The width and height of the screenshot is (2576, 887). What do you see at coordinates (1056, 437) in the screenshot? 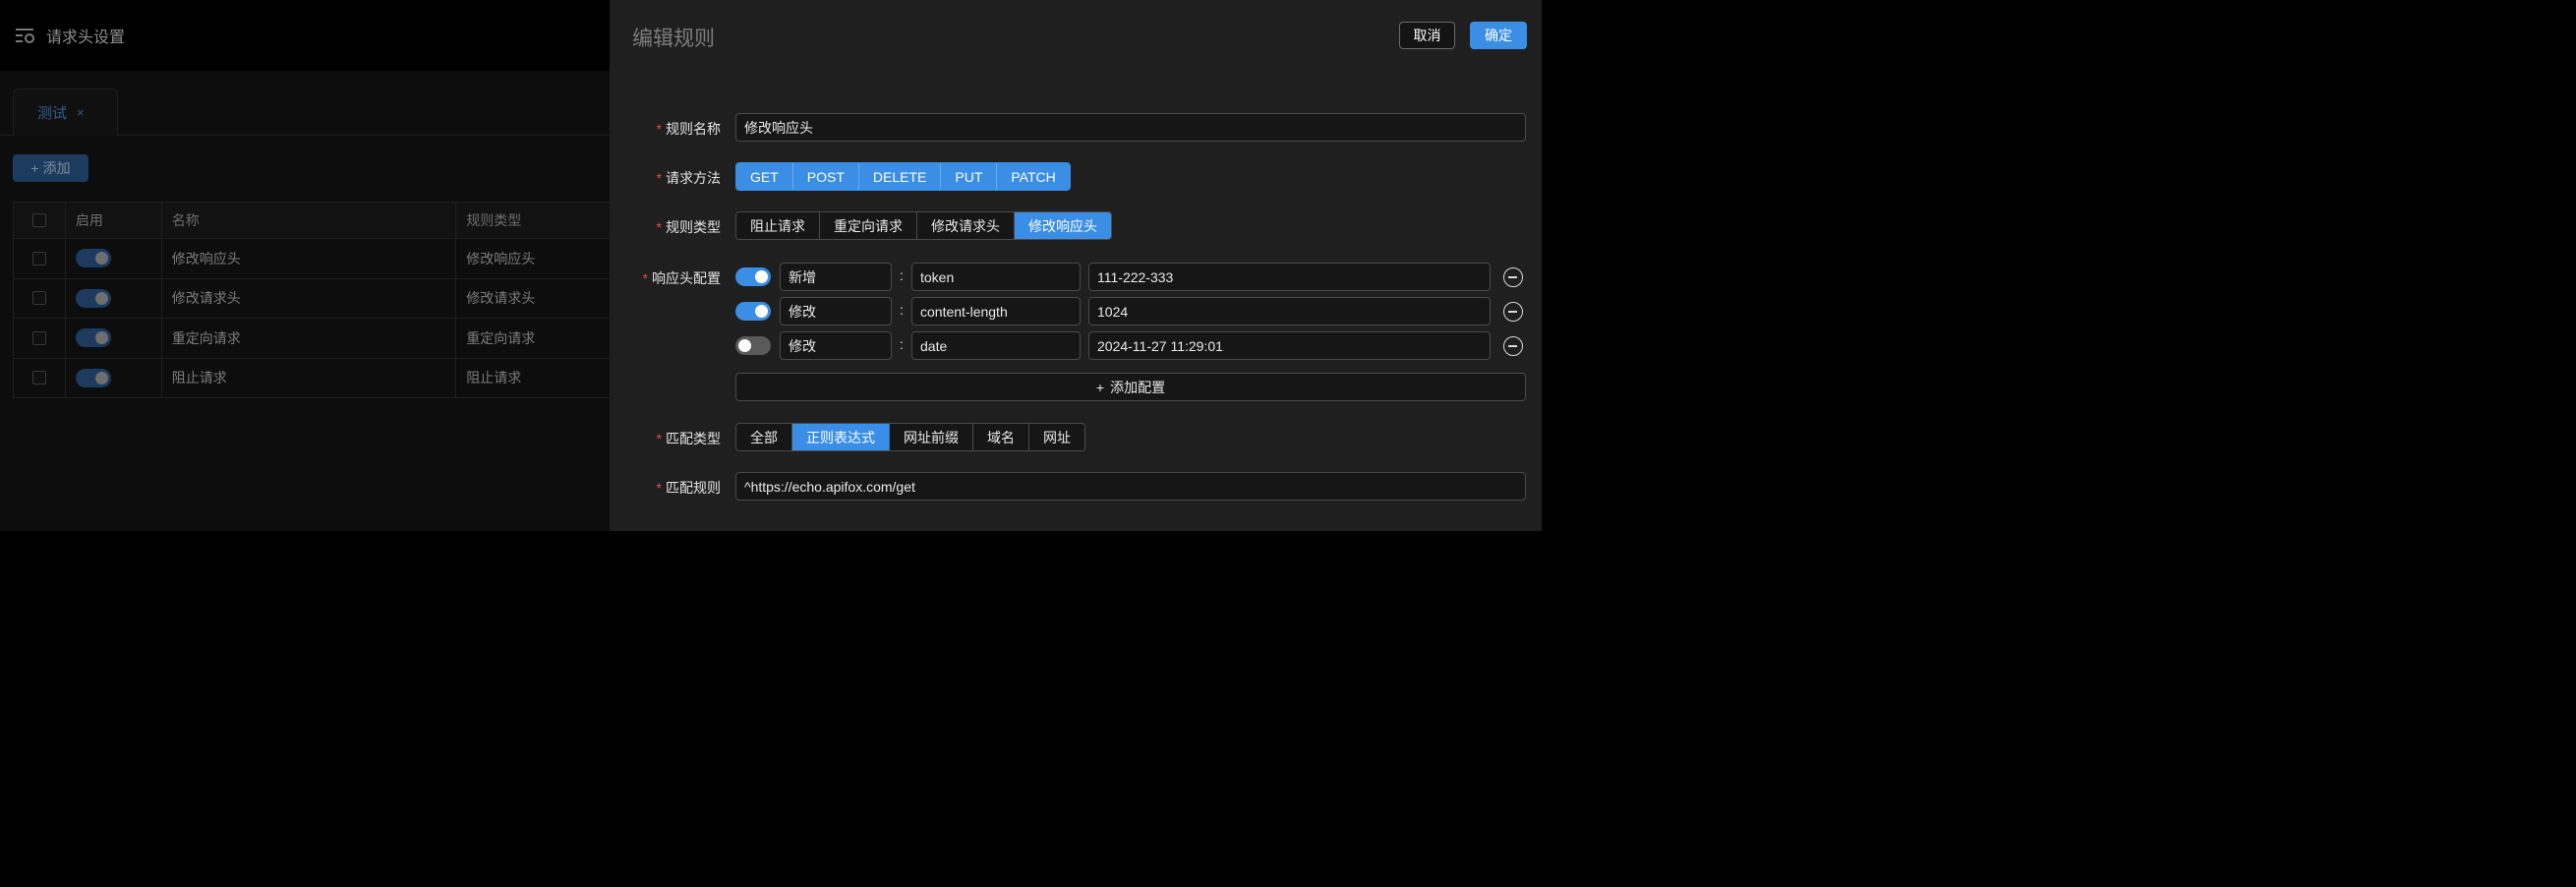
I see `match-type-option-url: 网址` at bounding box center [1056, 437].